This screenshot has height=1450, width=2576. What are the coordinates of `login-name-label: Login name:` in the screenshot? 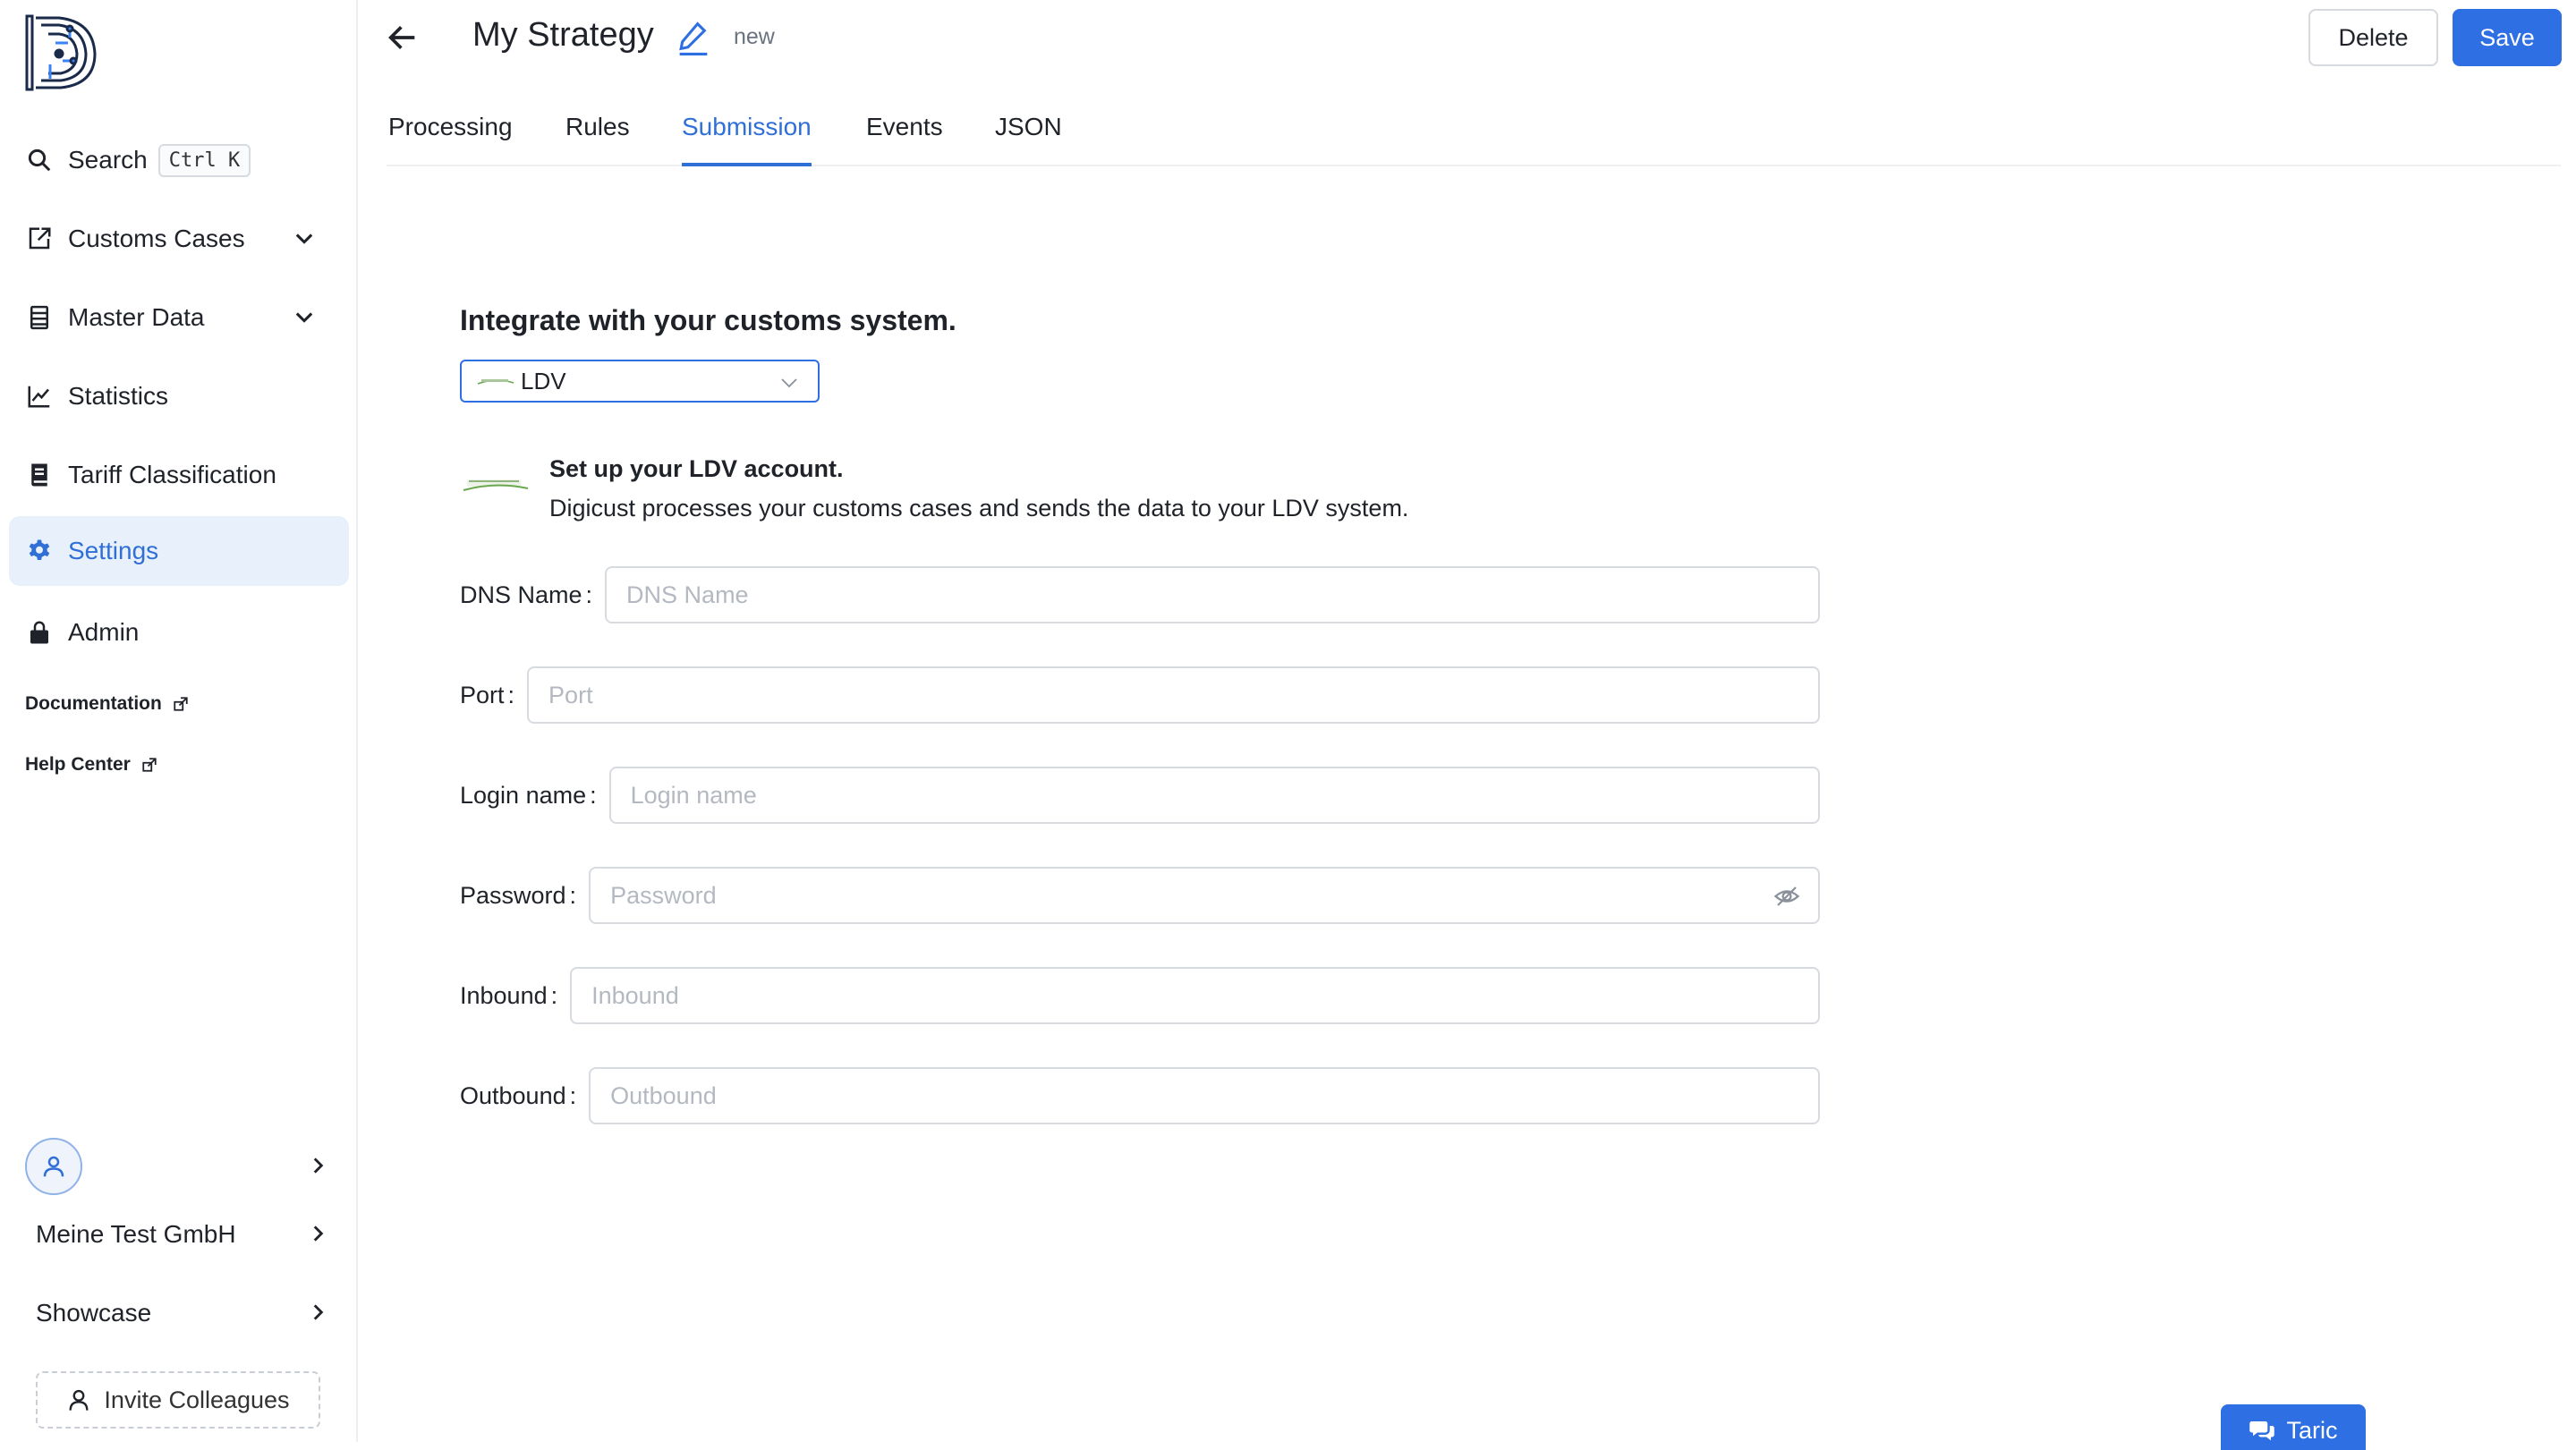 It's located at (528, 795).